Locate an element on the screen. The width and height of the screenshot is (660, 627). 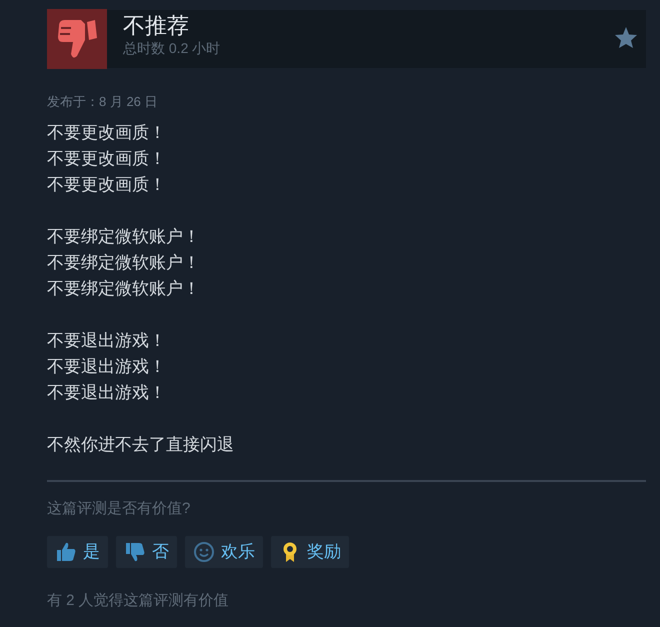
review-verdict: 不推荐 is located at coordinates (156, 26).